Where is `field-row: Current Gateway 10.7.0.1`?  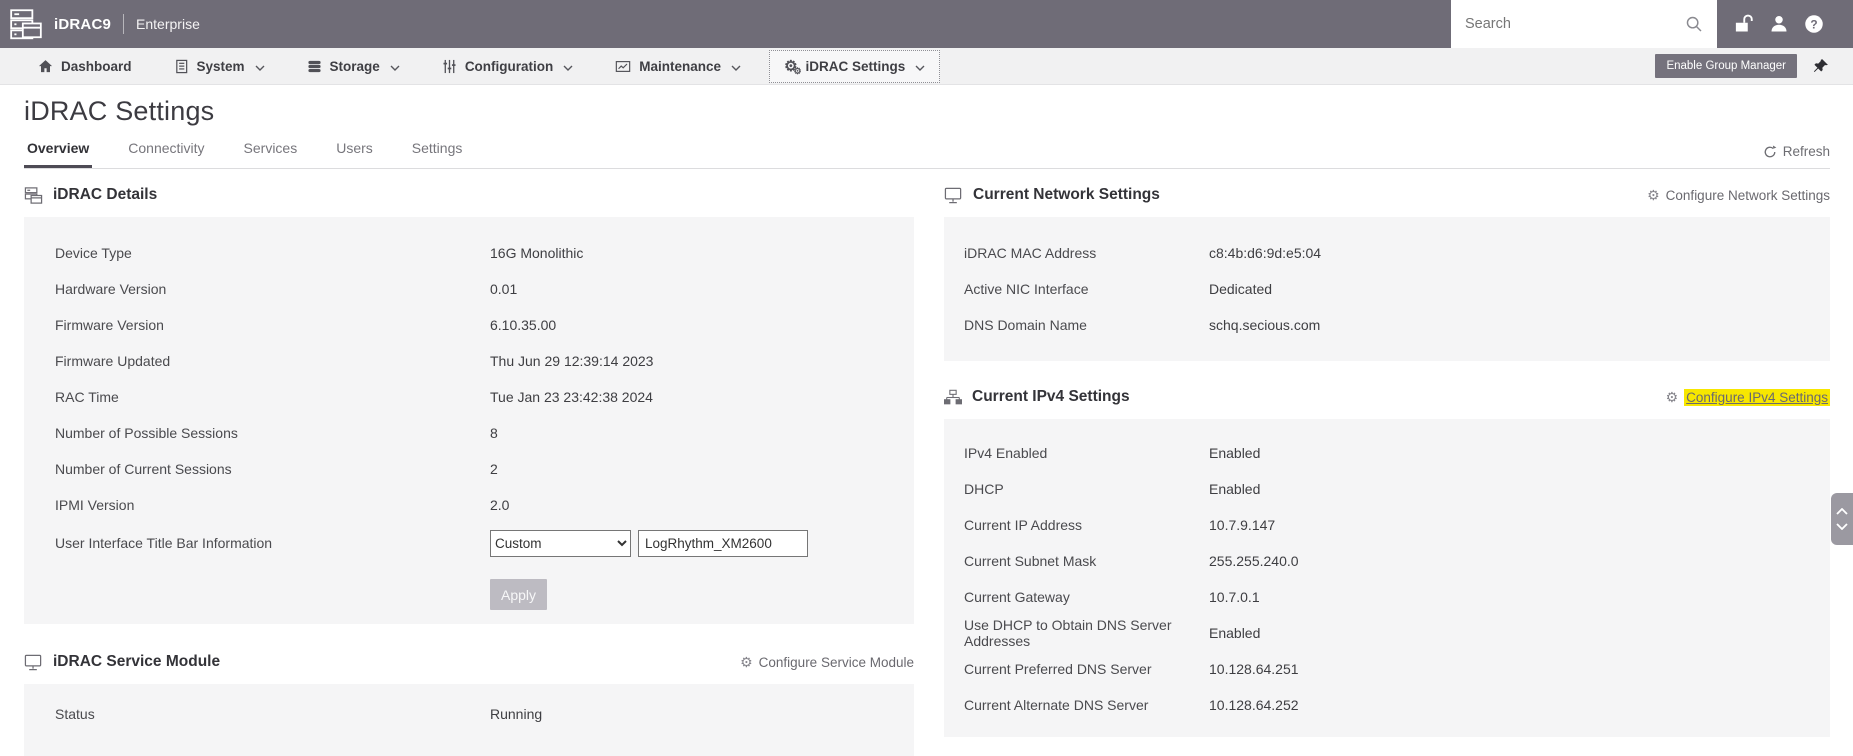 field-row: Current Gateway 10.7.0.1 is located at coordinates (1387, 597).